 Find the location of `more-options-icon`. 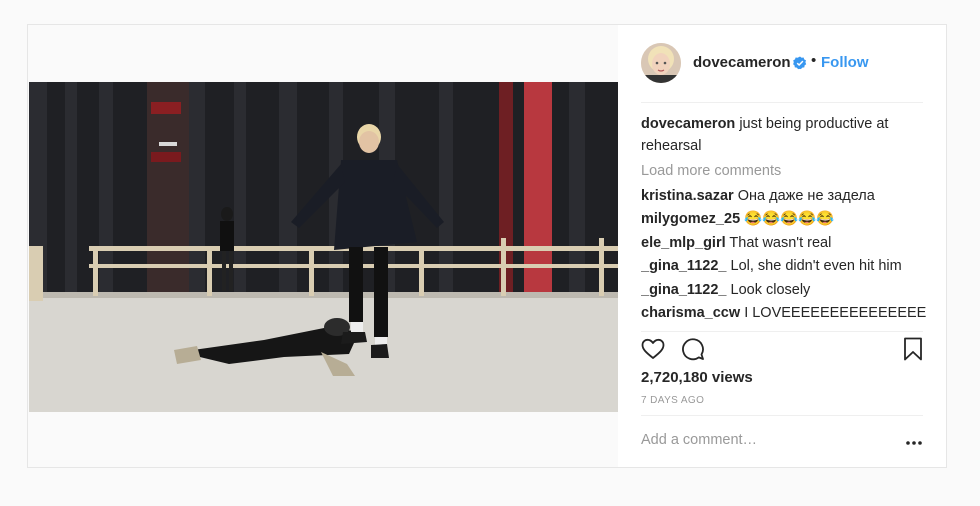

more-options-icon is located at coordinates (914, 440).